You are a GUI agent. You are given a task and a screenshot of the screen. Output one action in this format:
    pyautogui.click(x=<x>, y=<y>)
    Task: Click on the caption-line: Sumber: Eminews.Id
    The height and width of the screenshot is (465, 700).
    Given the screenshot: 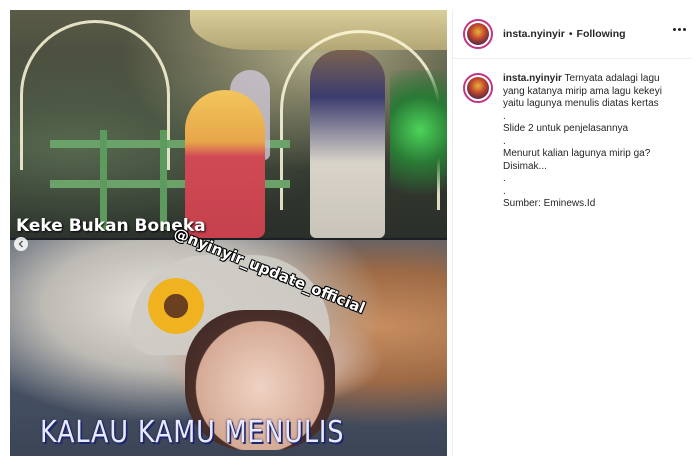 What is the action you would take?
    pyautogui.click(x=549, y=203)
    